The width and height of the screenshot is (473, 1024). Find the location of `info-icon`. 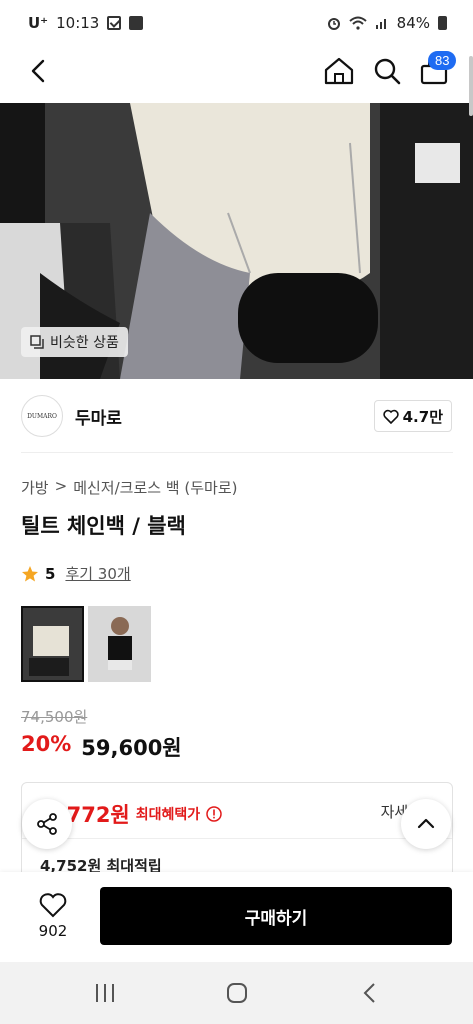

info-icon is located at coordinates (214, 814).